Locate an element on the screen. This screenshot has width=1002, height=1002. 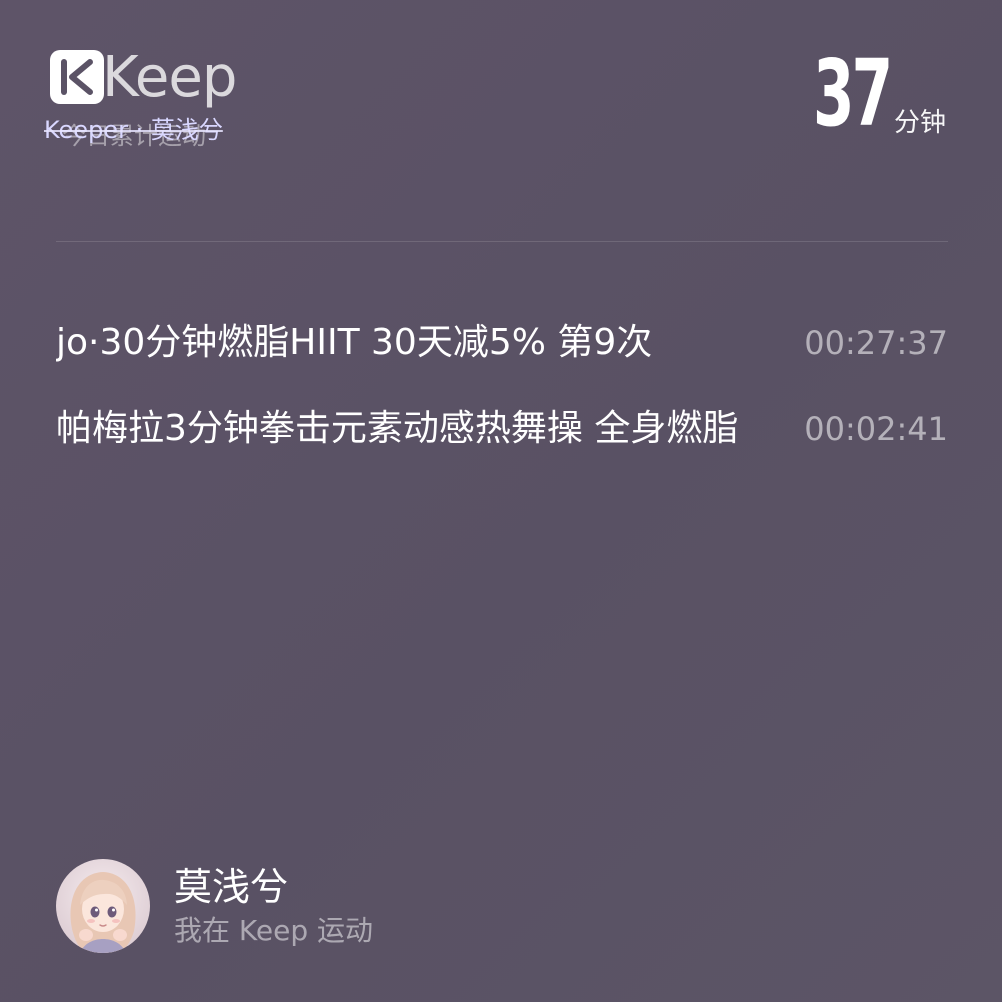
user-name: 莫浅兮 is located at coordinates (231, 887).